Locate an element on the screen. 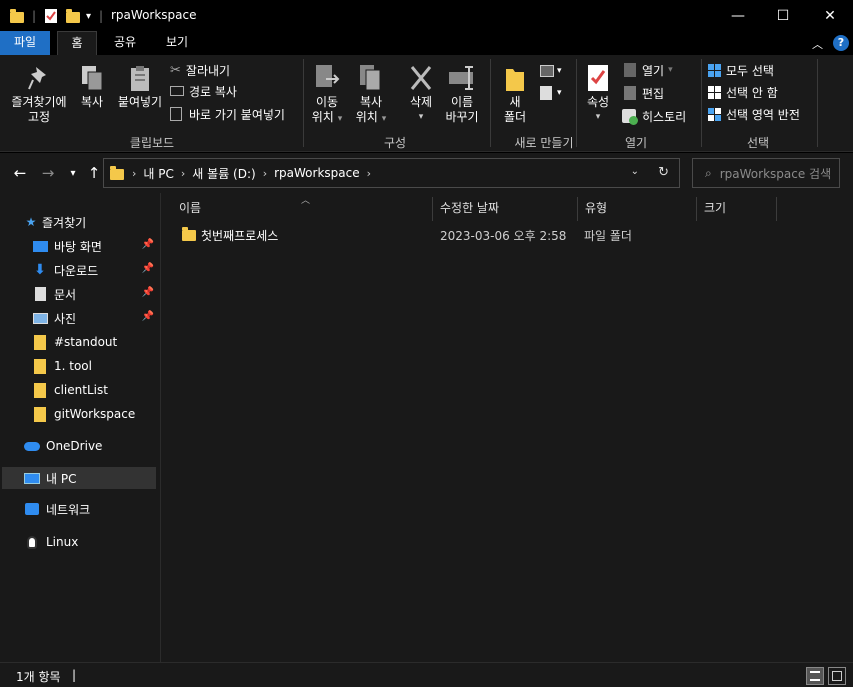  folder-icon is located at coordinates (189, 239).